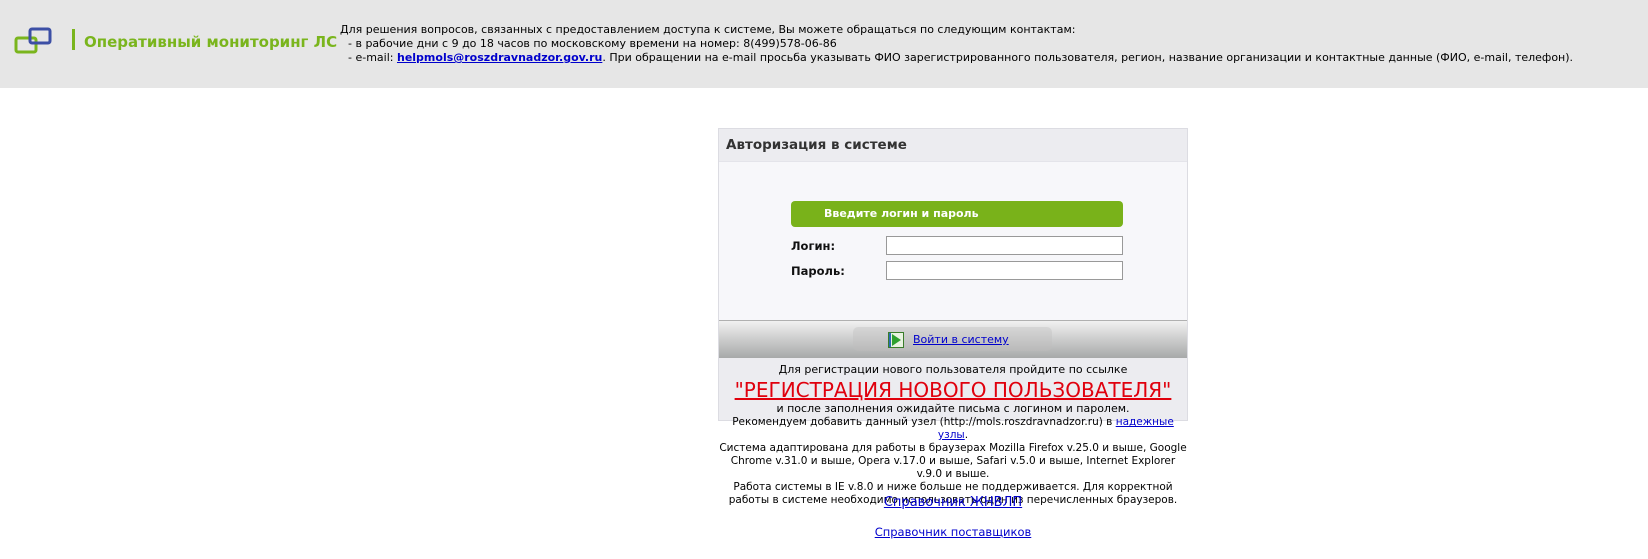 Image resolution: width=1648 pixels, height=559 pixels. I want to click on contact-email-link: helpmols@roszdravnadzor.gov.ru, so click(499, 57).